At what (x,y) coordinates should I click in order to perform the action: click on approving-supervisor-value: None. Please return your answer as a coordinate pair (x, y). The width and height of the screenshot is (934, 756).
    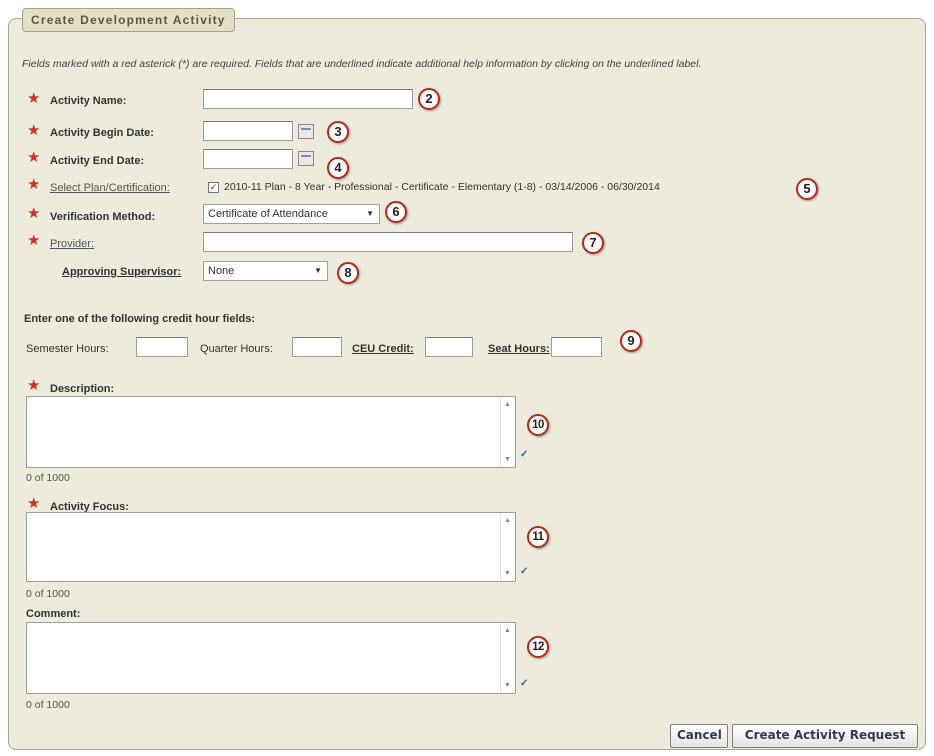
    Looking at the image, I should click on (221, 271).